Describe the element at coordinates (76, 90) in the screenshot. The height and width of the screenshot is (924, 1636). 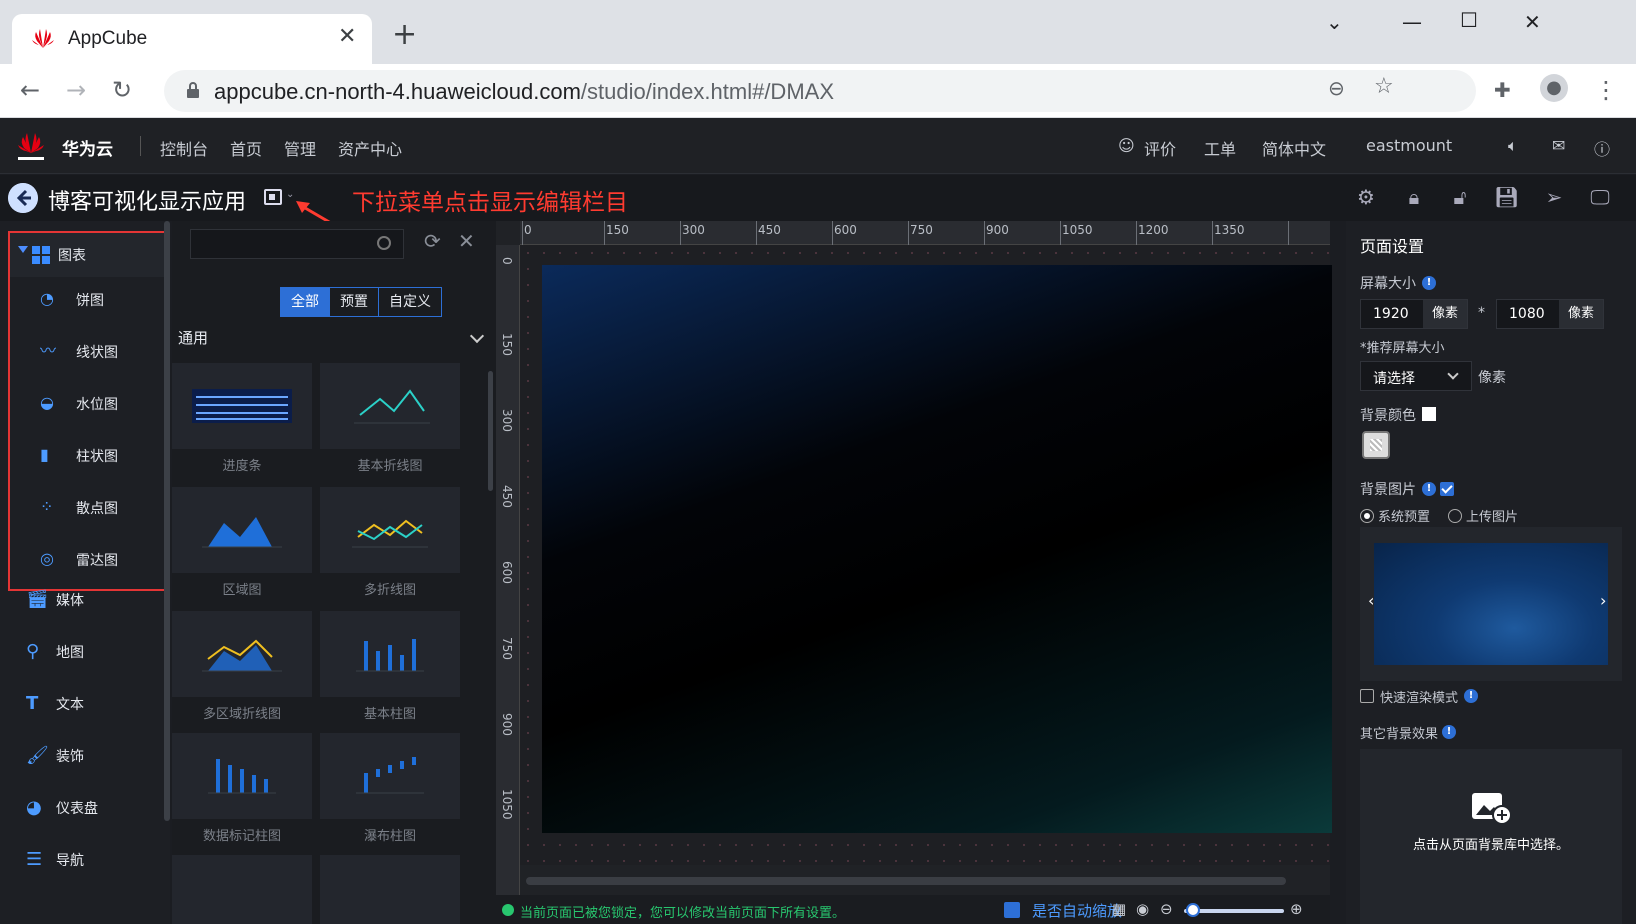
I see `forward-arrow-icon: →` at that location.